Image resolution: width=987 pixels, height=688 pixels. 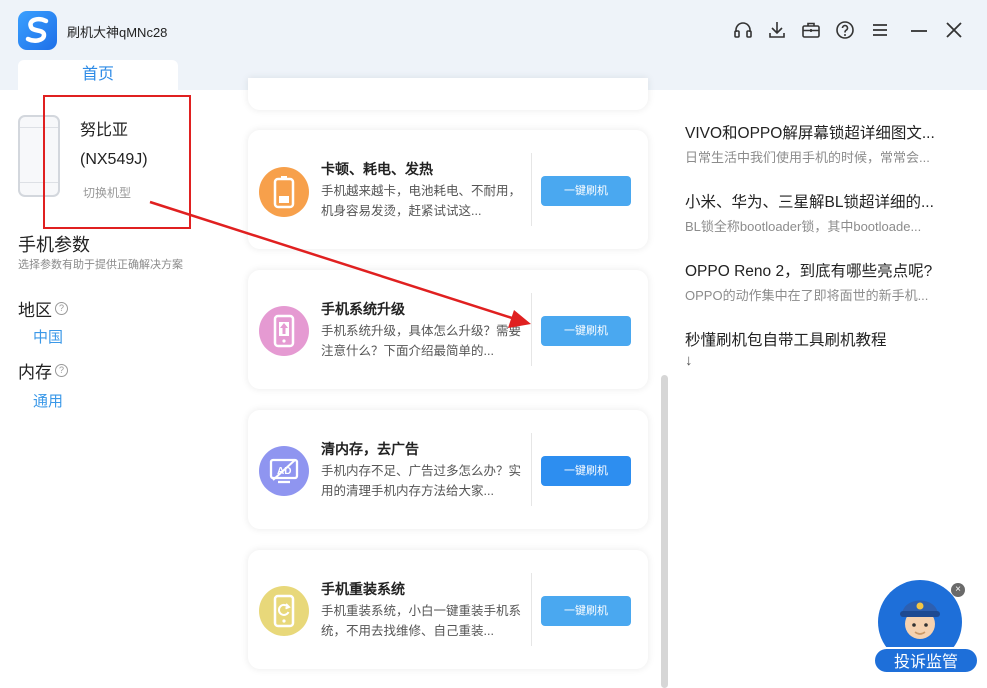 What do you see at coordinates (811, 30) in the screenshot?
I see `toolbox-icon` at bounding box center [811, 30].